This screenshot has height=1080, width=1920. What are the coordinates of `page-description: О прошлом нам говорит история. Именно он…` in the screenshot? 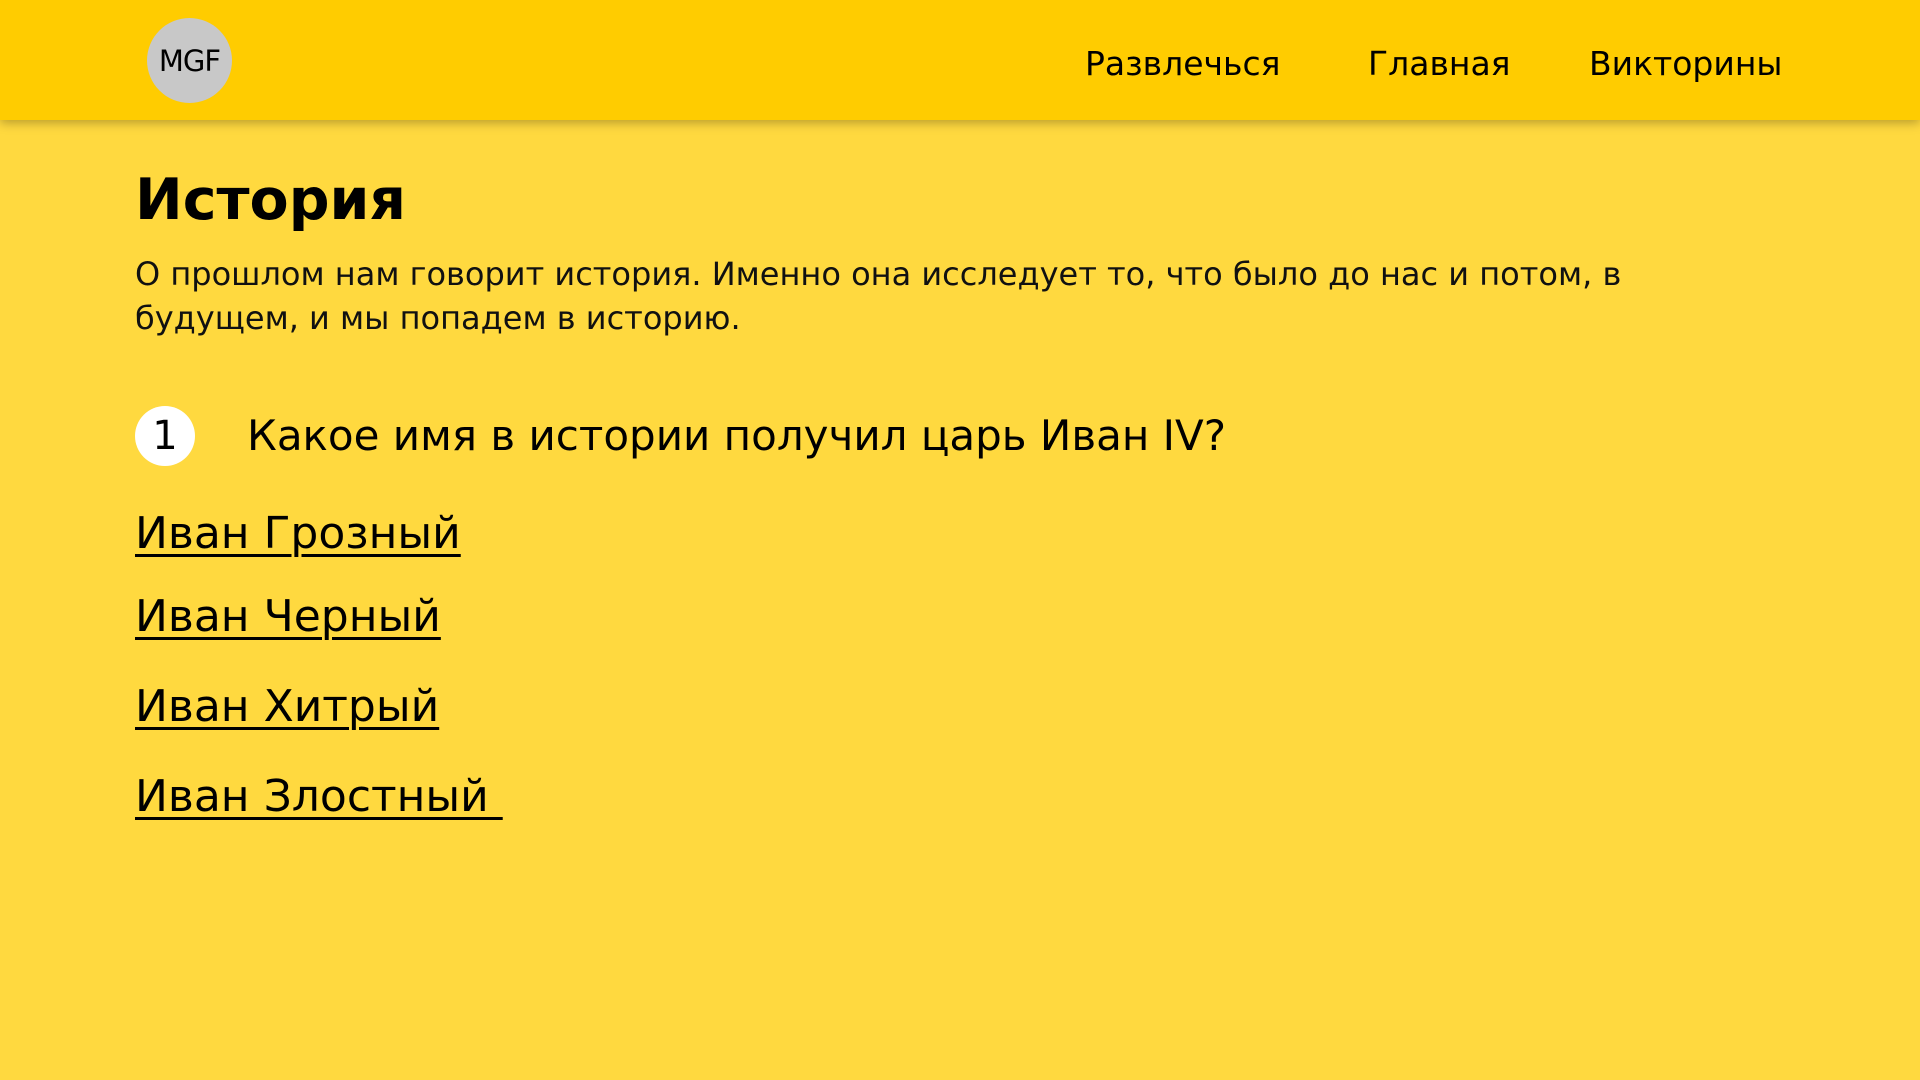 It's located at (878, 296).